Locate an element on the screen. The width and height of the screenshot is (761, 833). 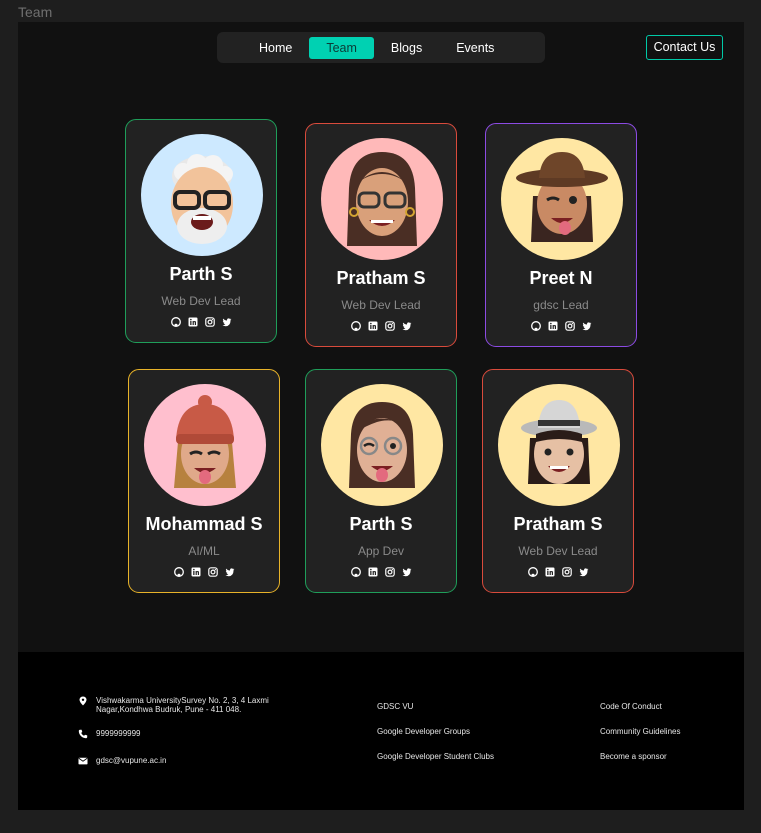
member-card: Parth S App Dev is located at coordinates (381, 481).